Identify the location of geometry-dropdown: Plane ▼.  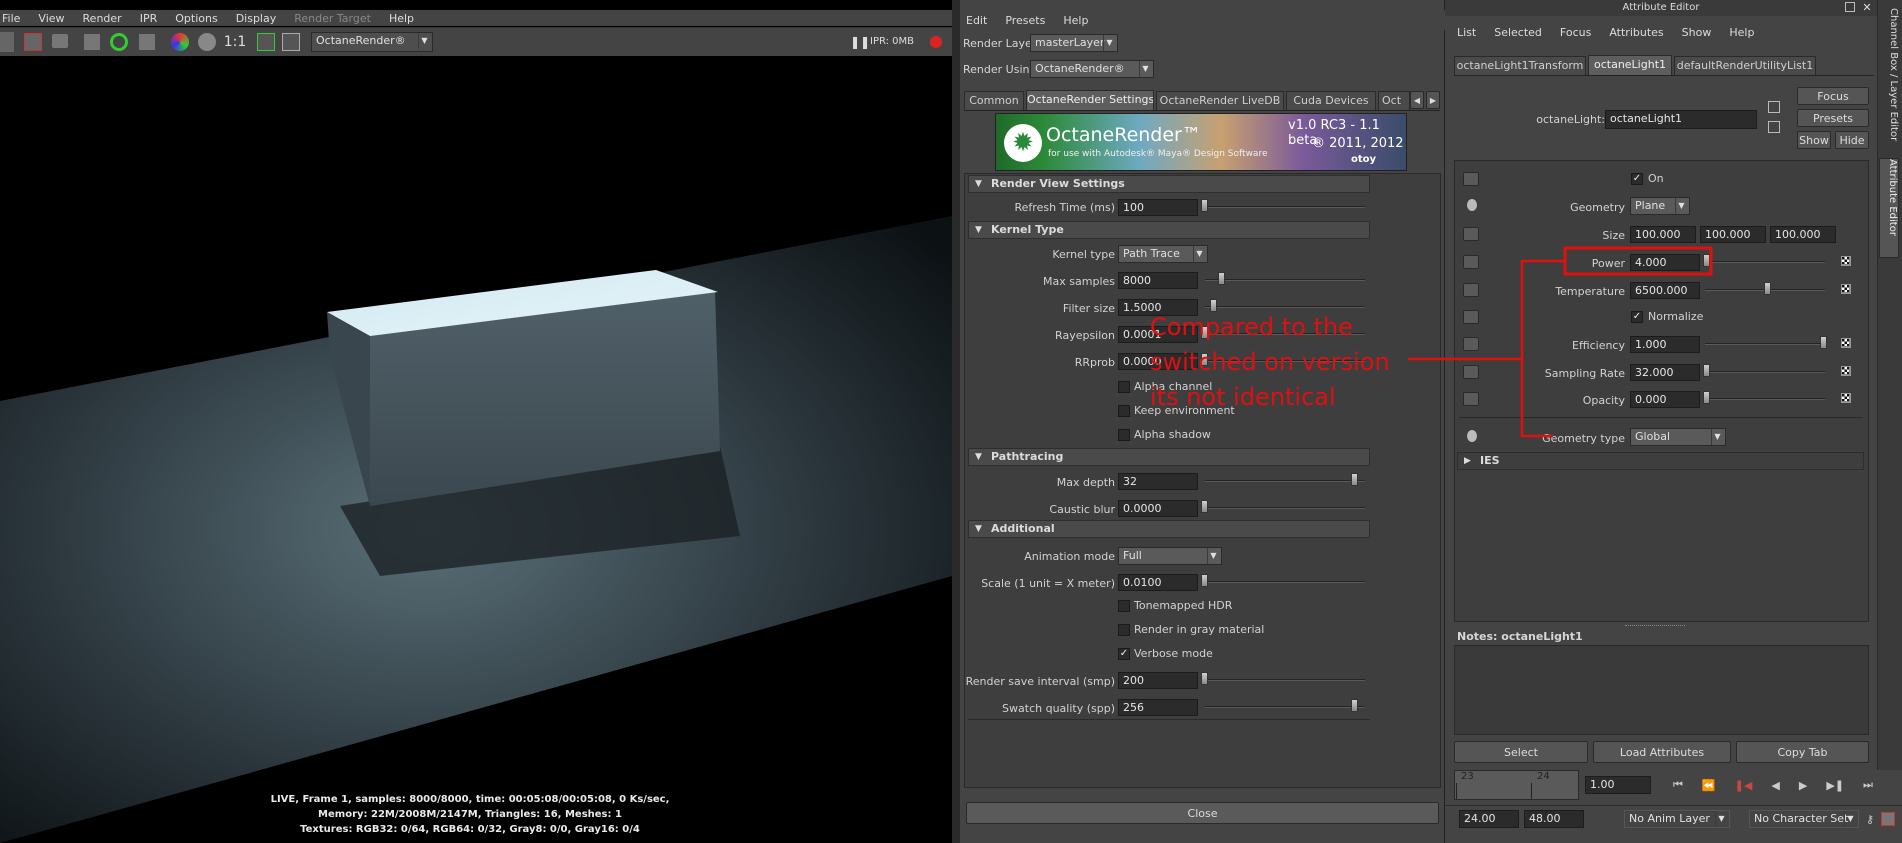
(1660, 206).